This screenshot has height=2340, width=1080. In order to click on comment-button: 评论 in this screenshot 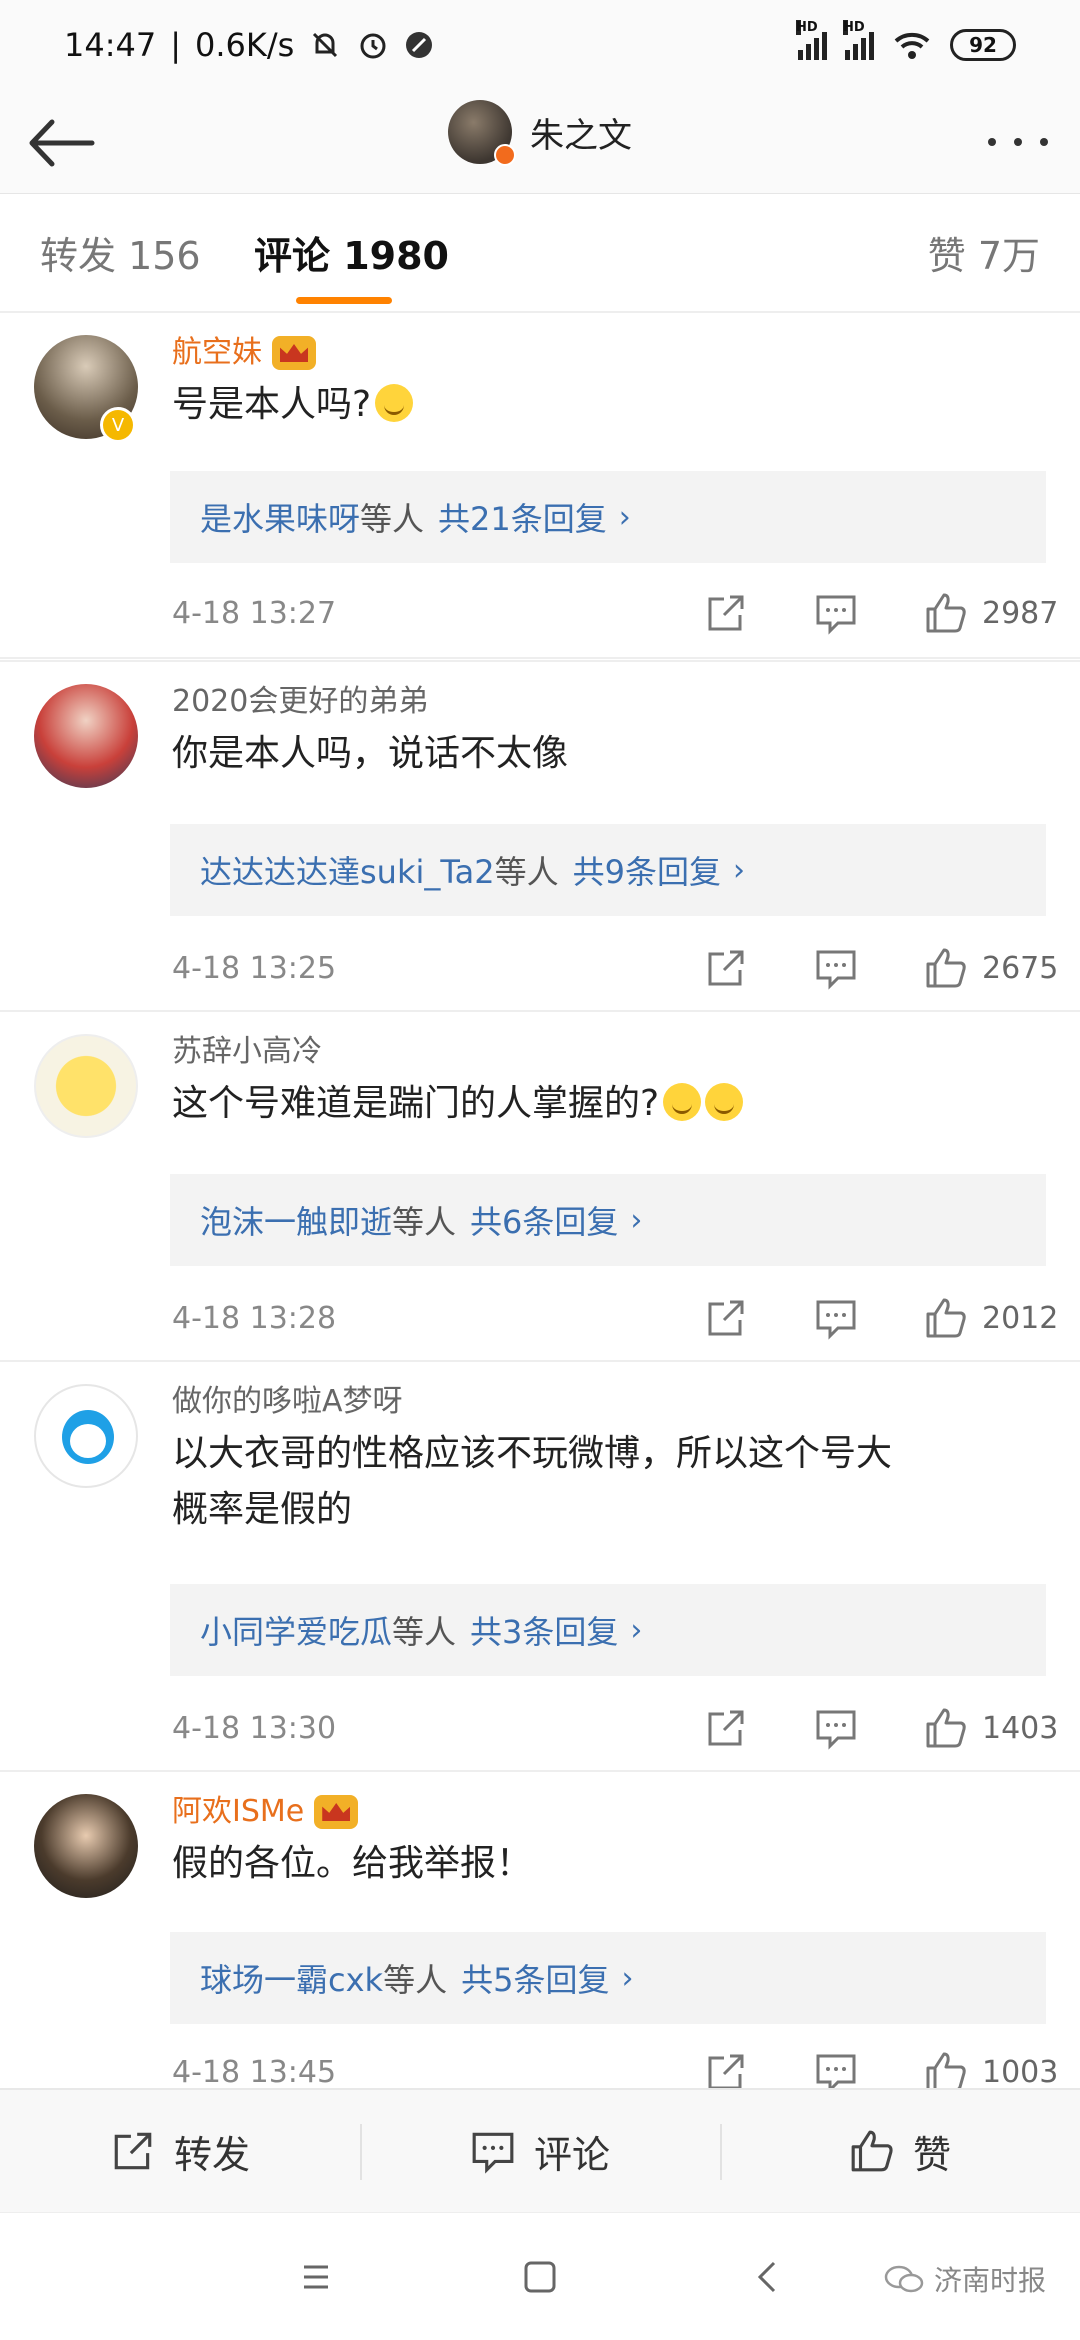, I will do `click(540, 2151)`.